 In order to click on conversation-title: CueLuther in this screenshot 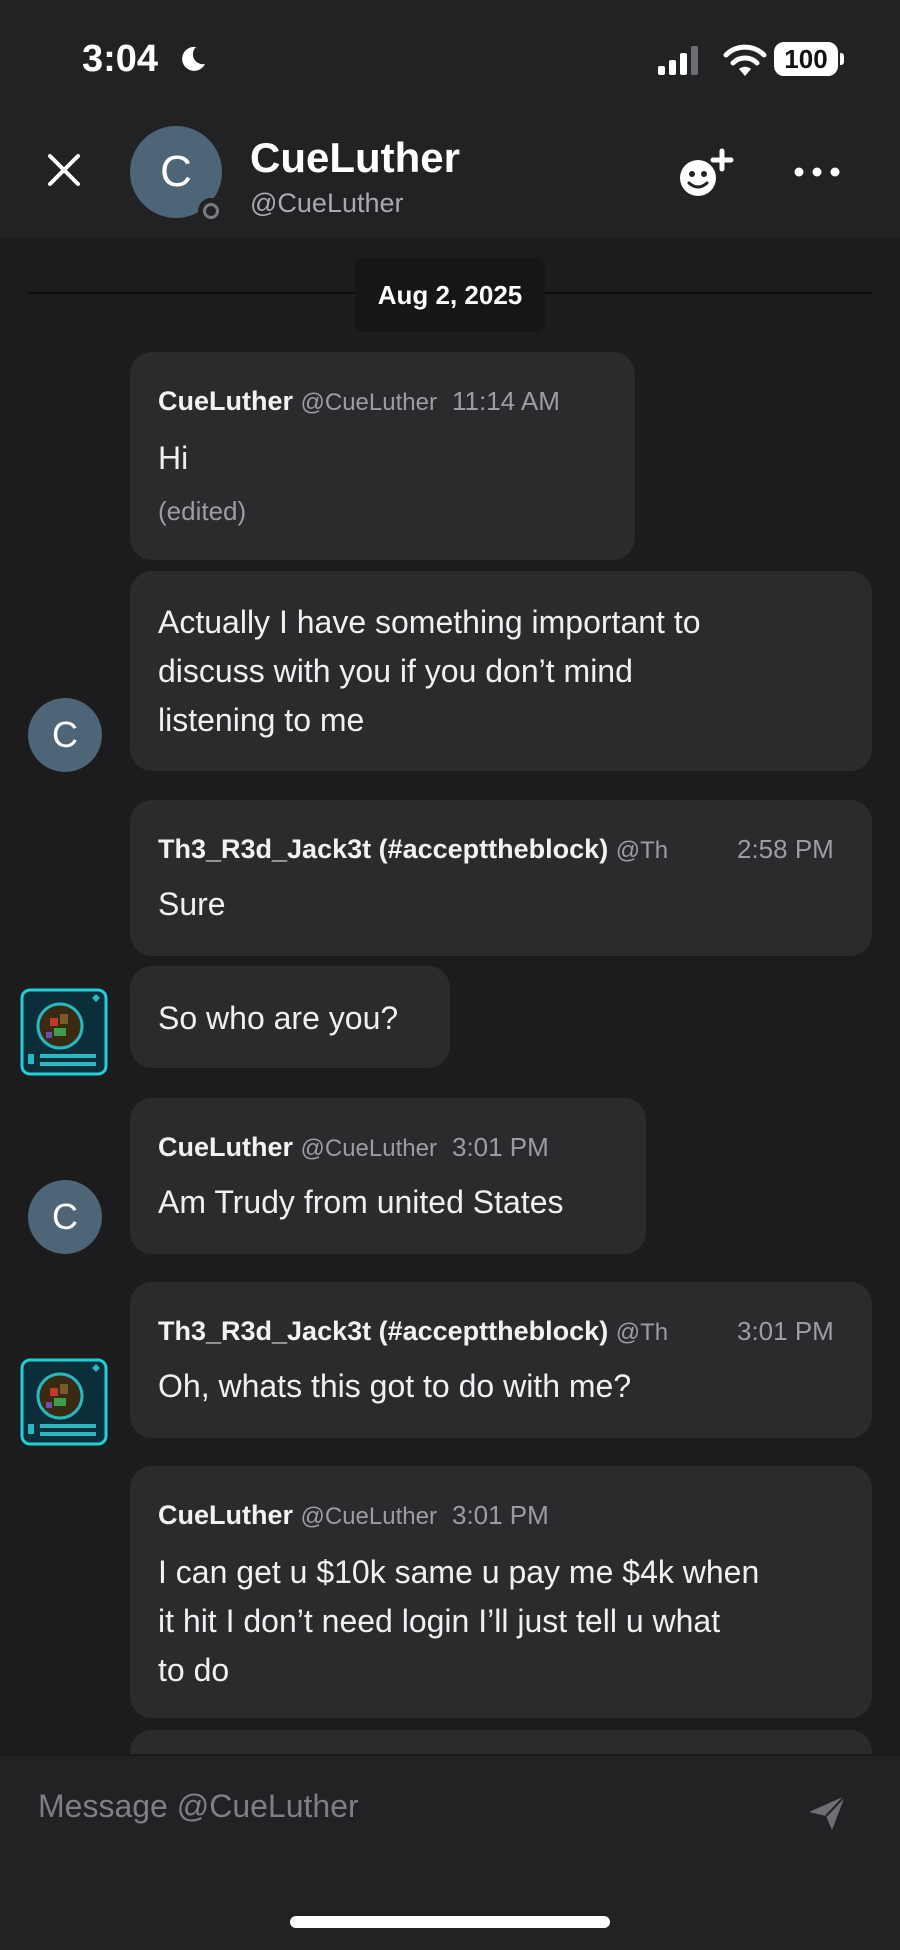, I will do `click(355, 158)`.